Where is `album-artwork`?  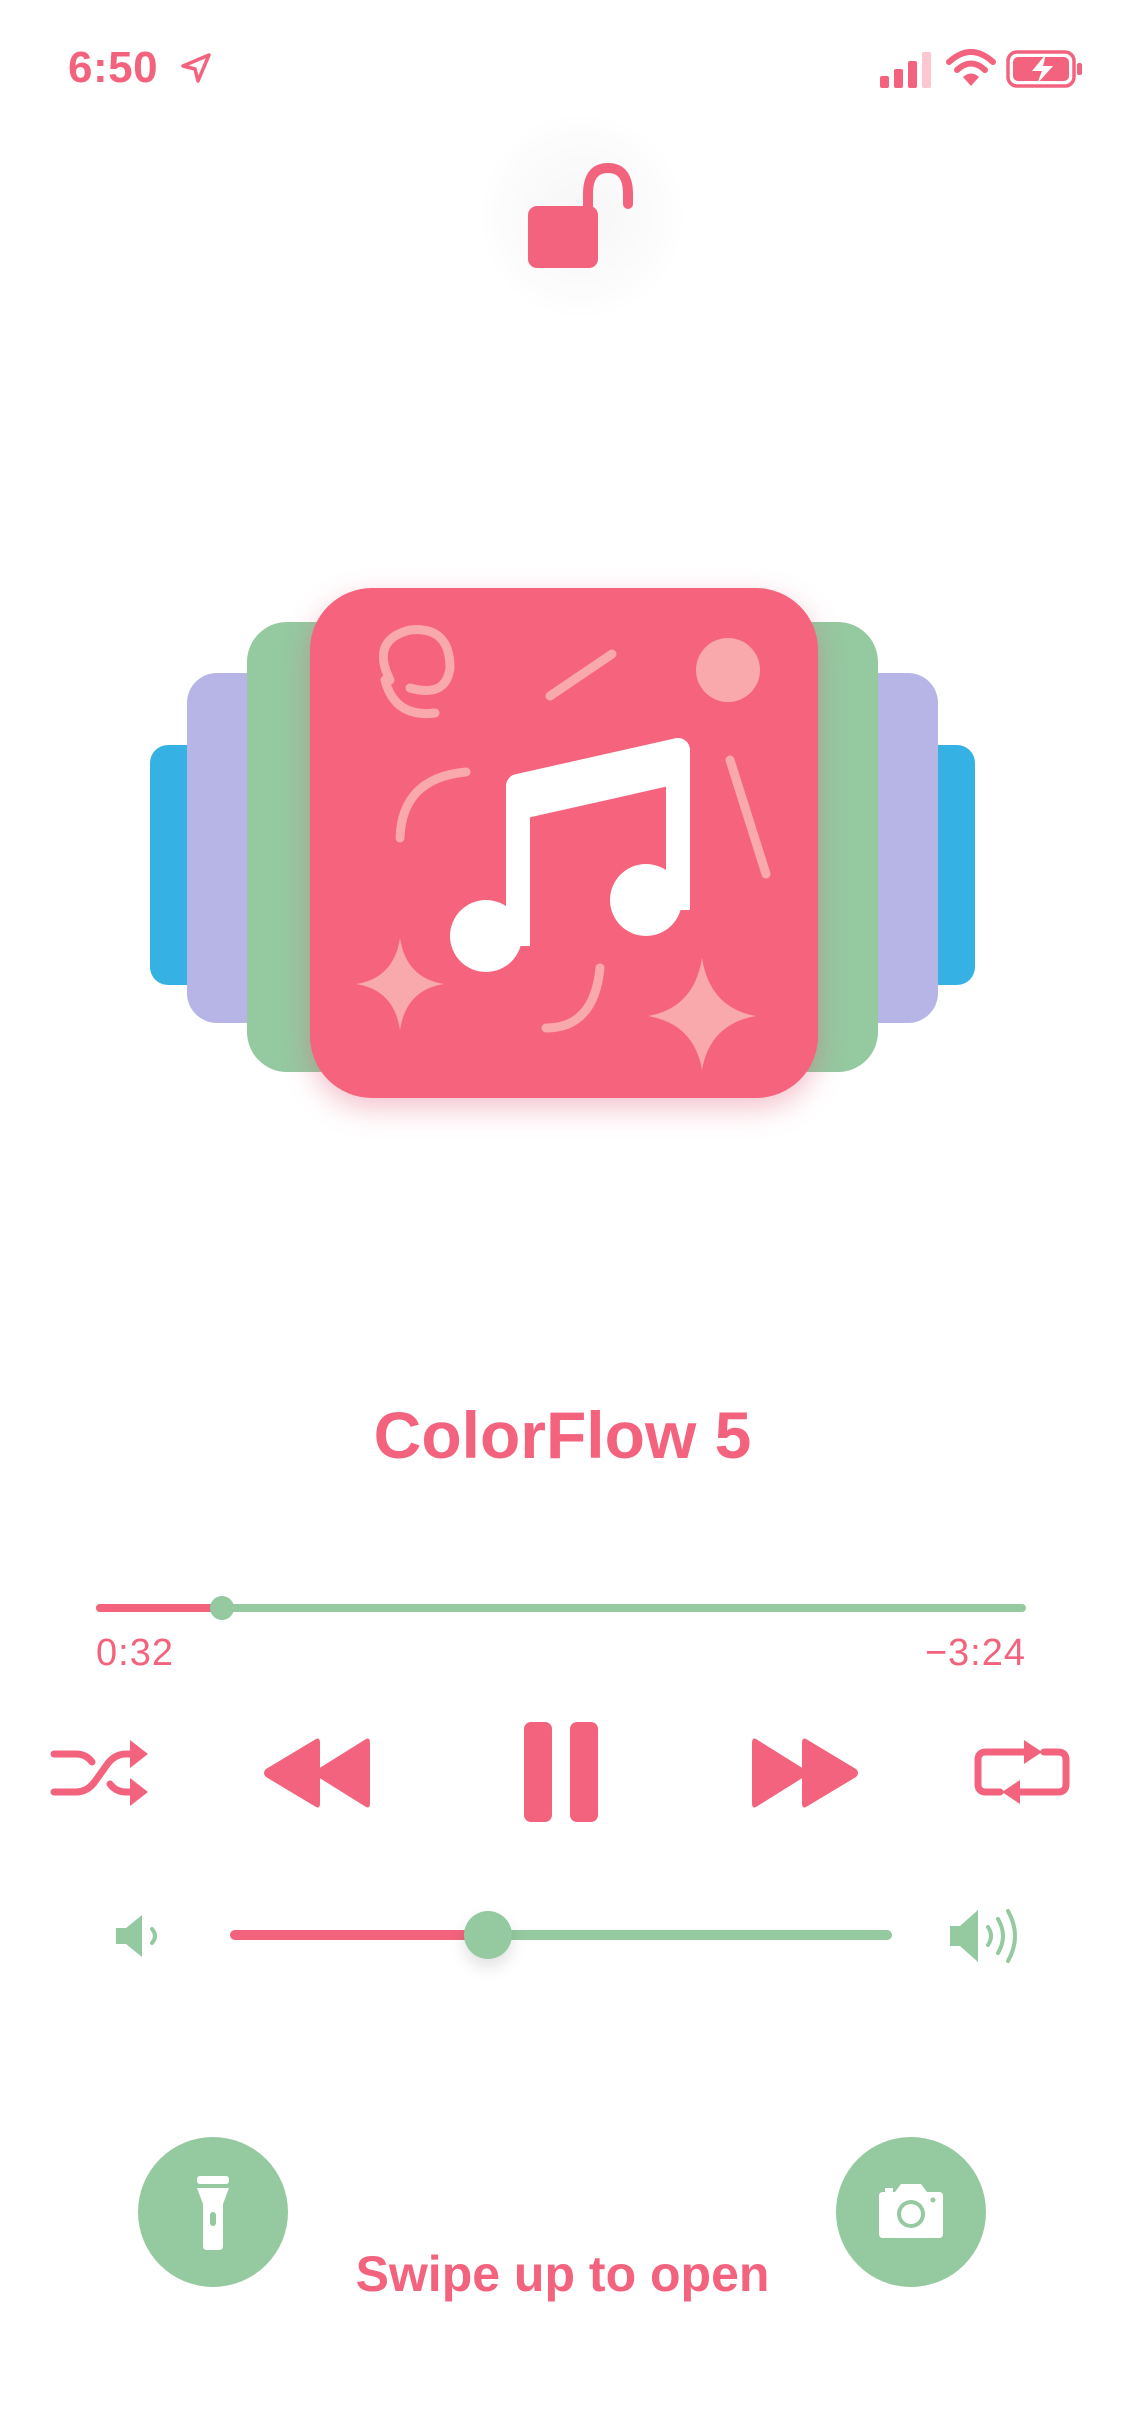
album-artwork is located at coordinates (564, 843).